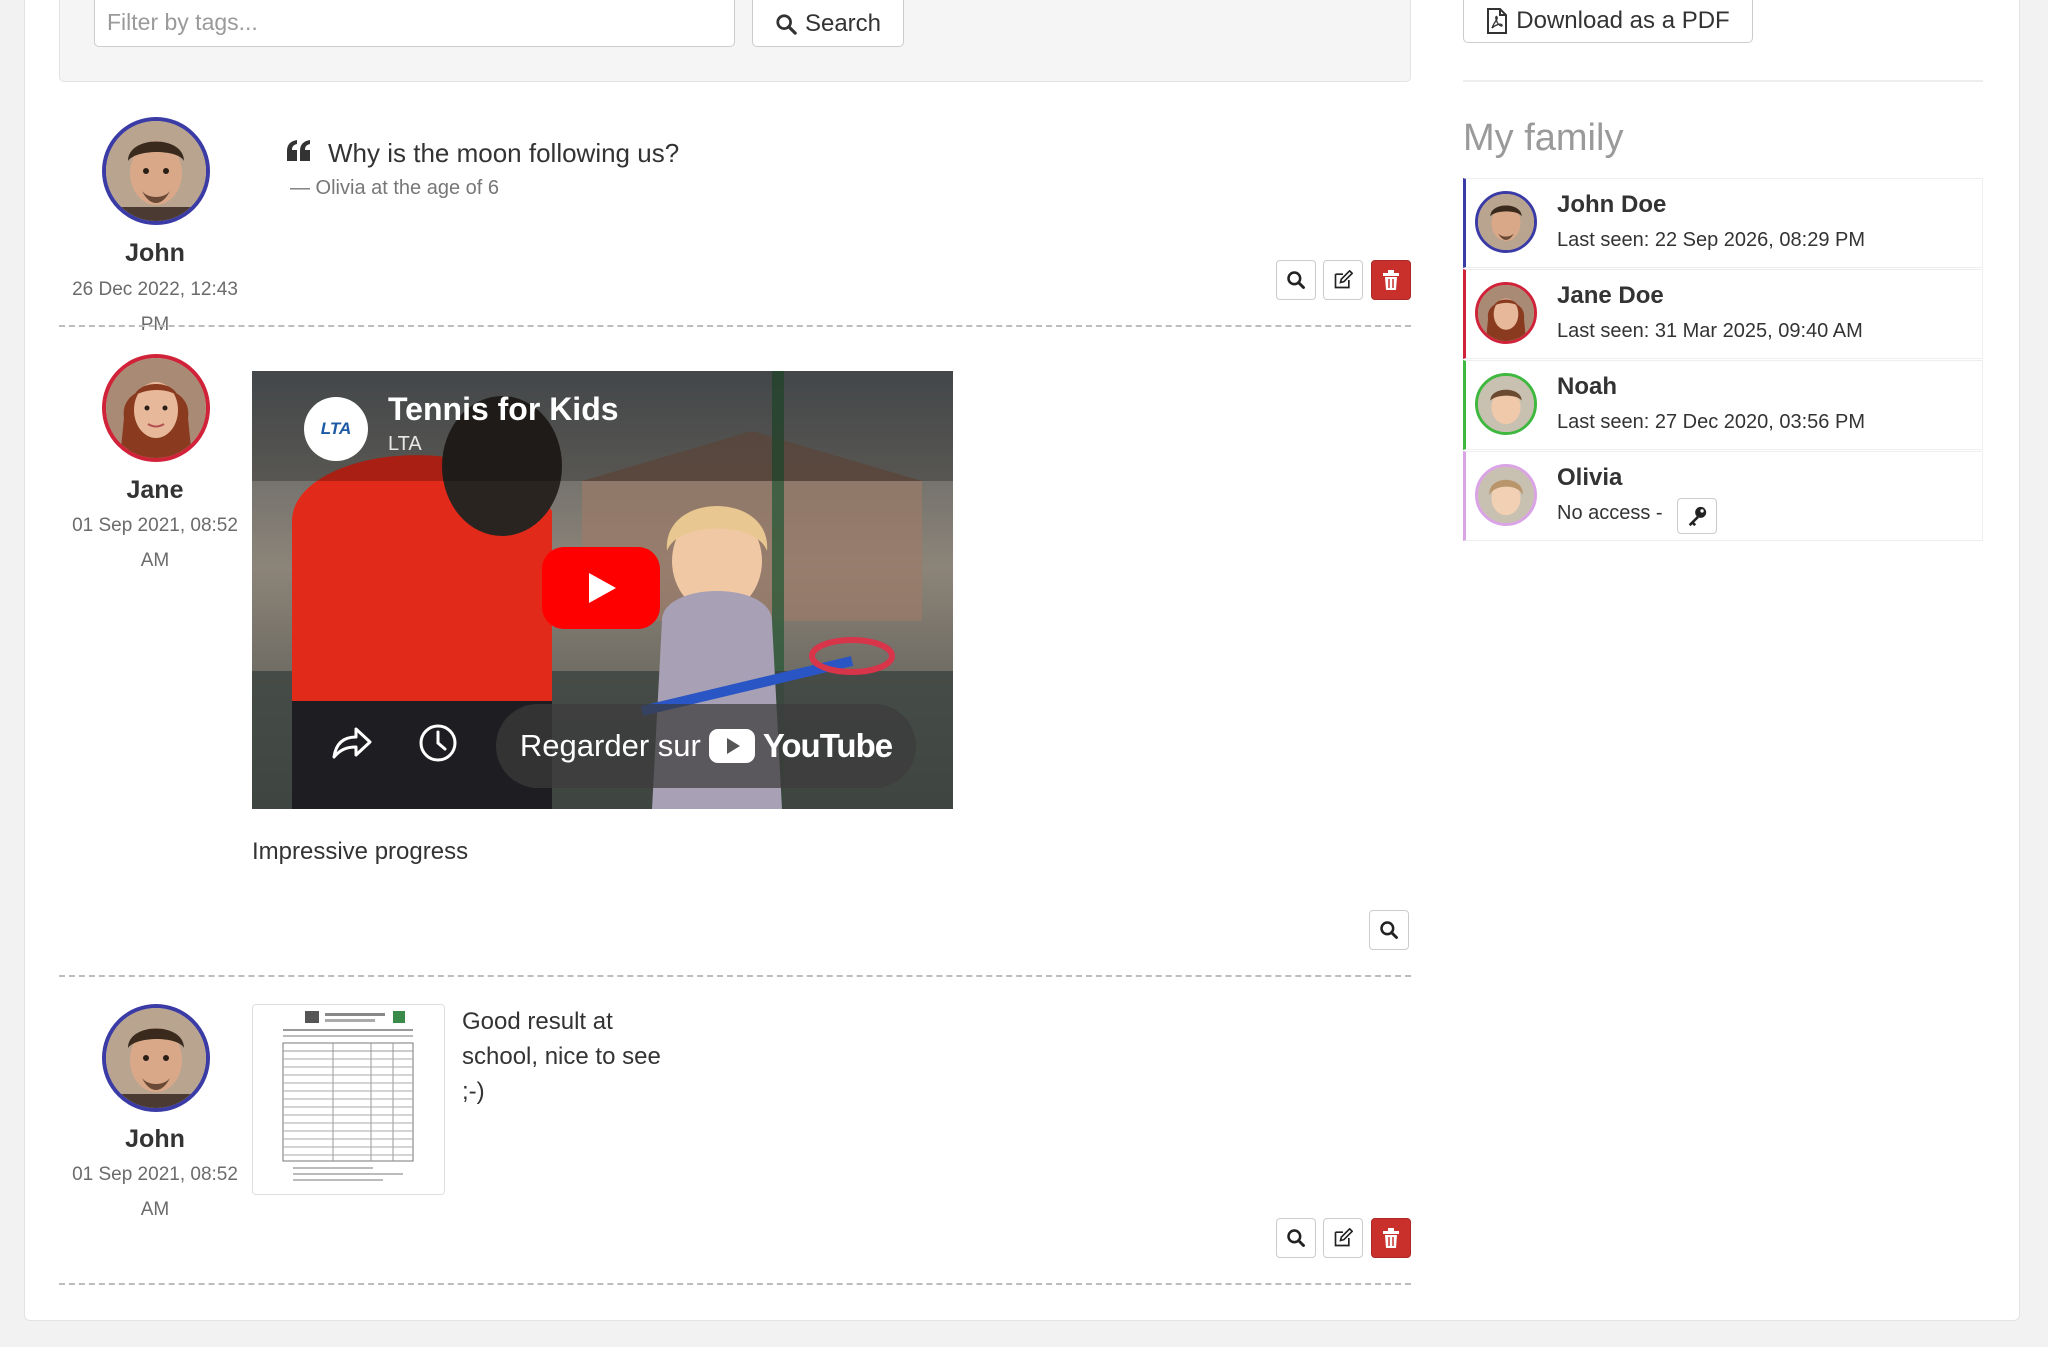 This screenshot has height=1347, width=2048. What do you see at coordinates (352, 743) in the screenshot?
I see `share-icon` at bounding box center [352, 743].